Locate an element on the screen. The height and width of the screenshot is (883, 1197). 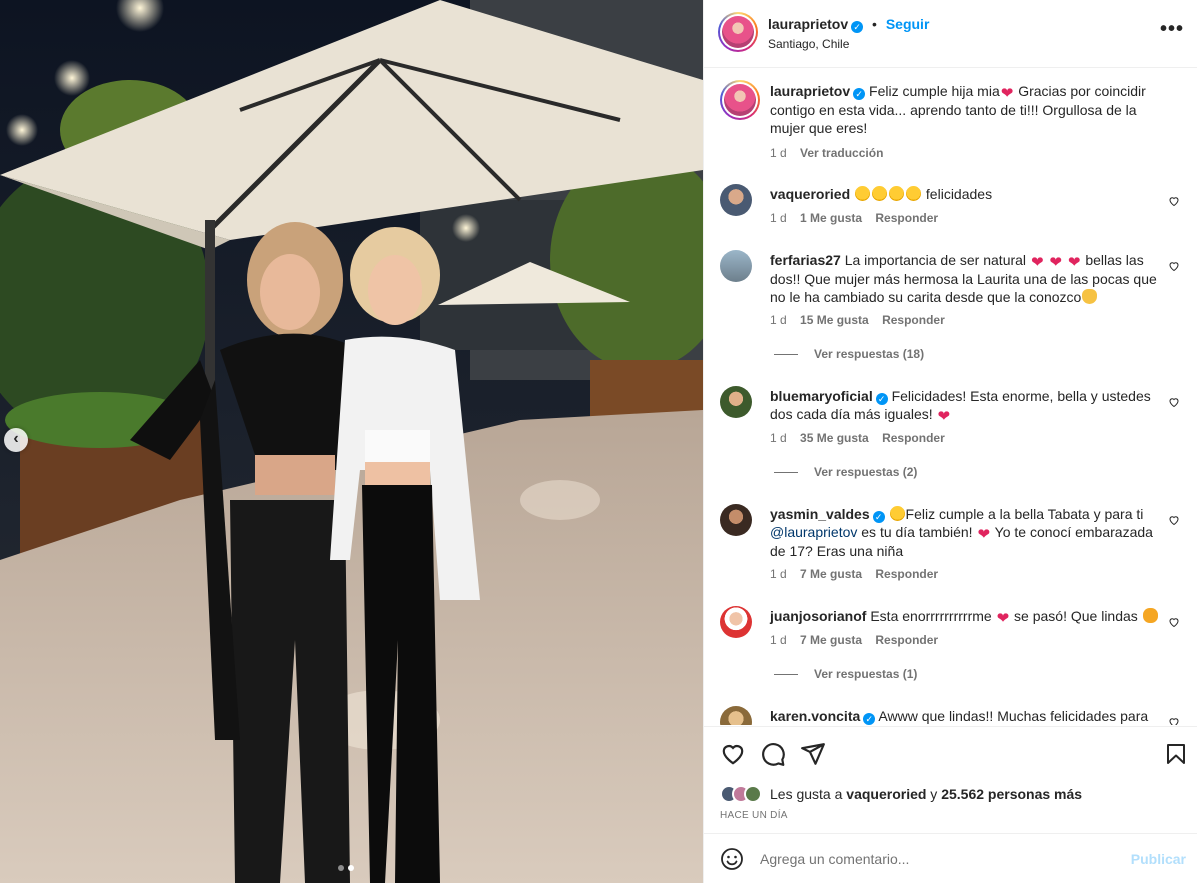
caption-meta: 1 d Ver traducción is located at coordinates (831, 153).